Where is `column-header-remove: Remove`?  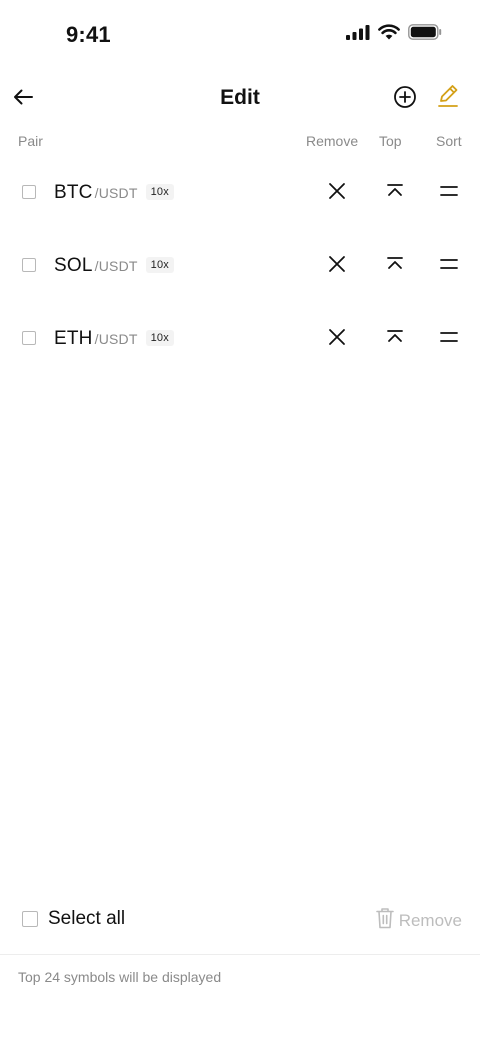 column-header-remove: Remove is located at coordinates (332, 141).